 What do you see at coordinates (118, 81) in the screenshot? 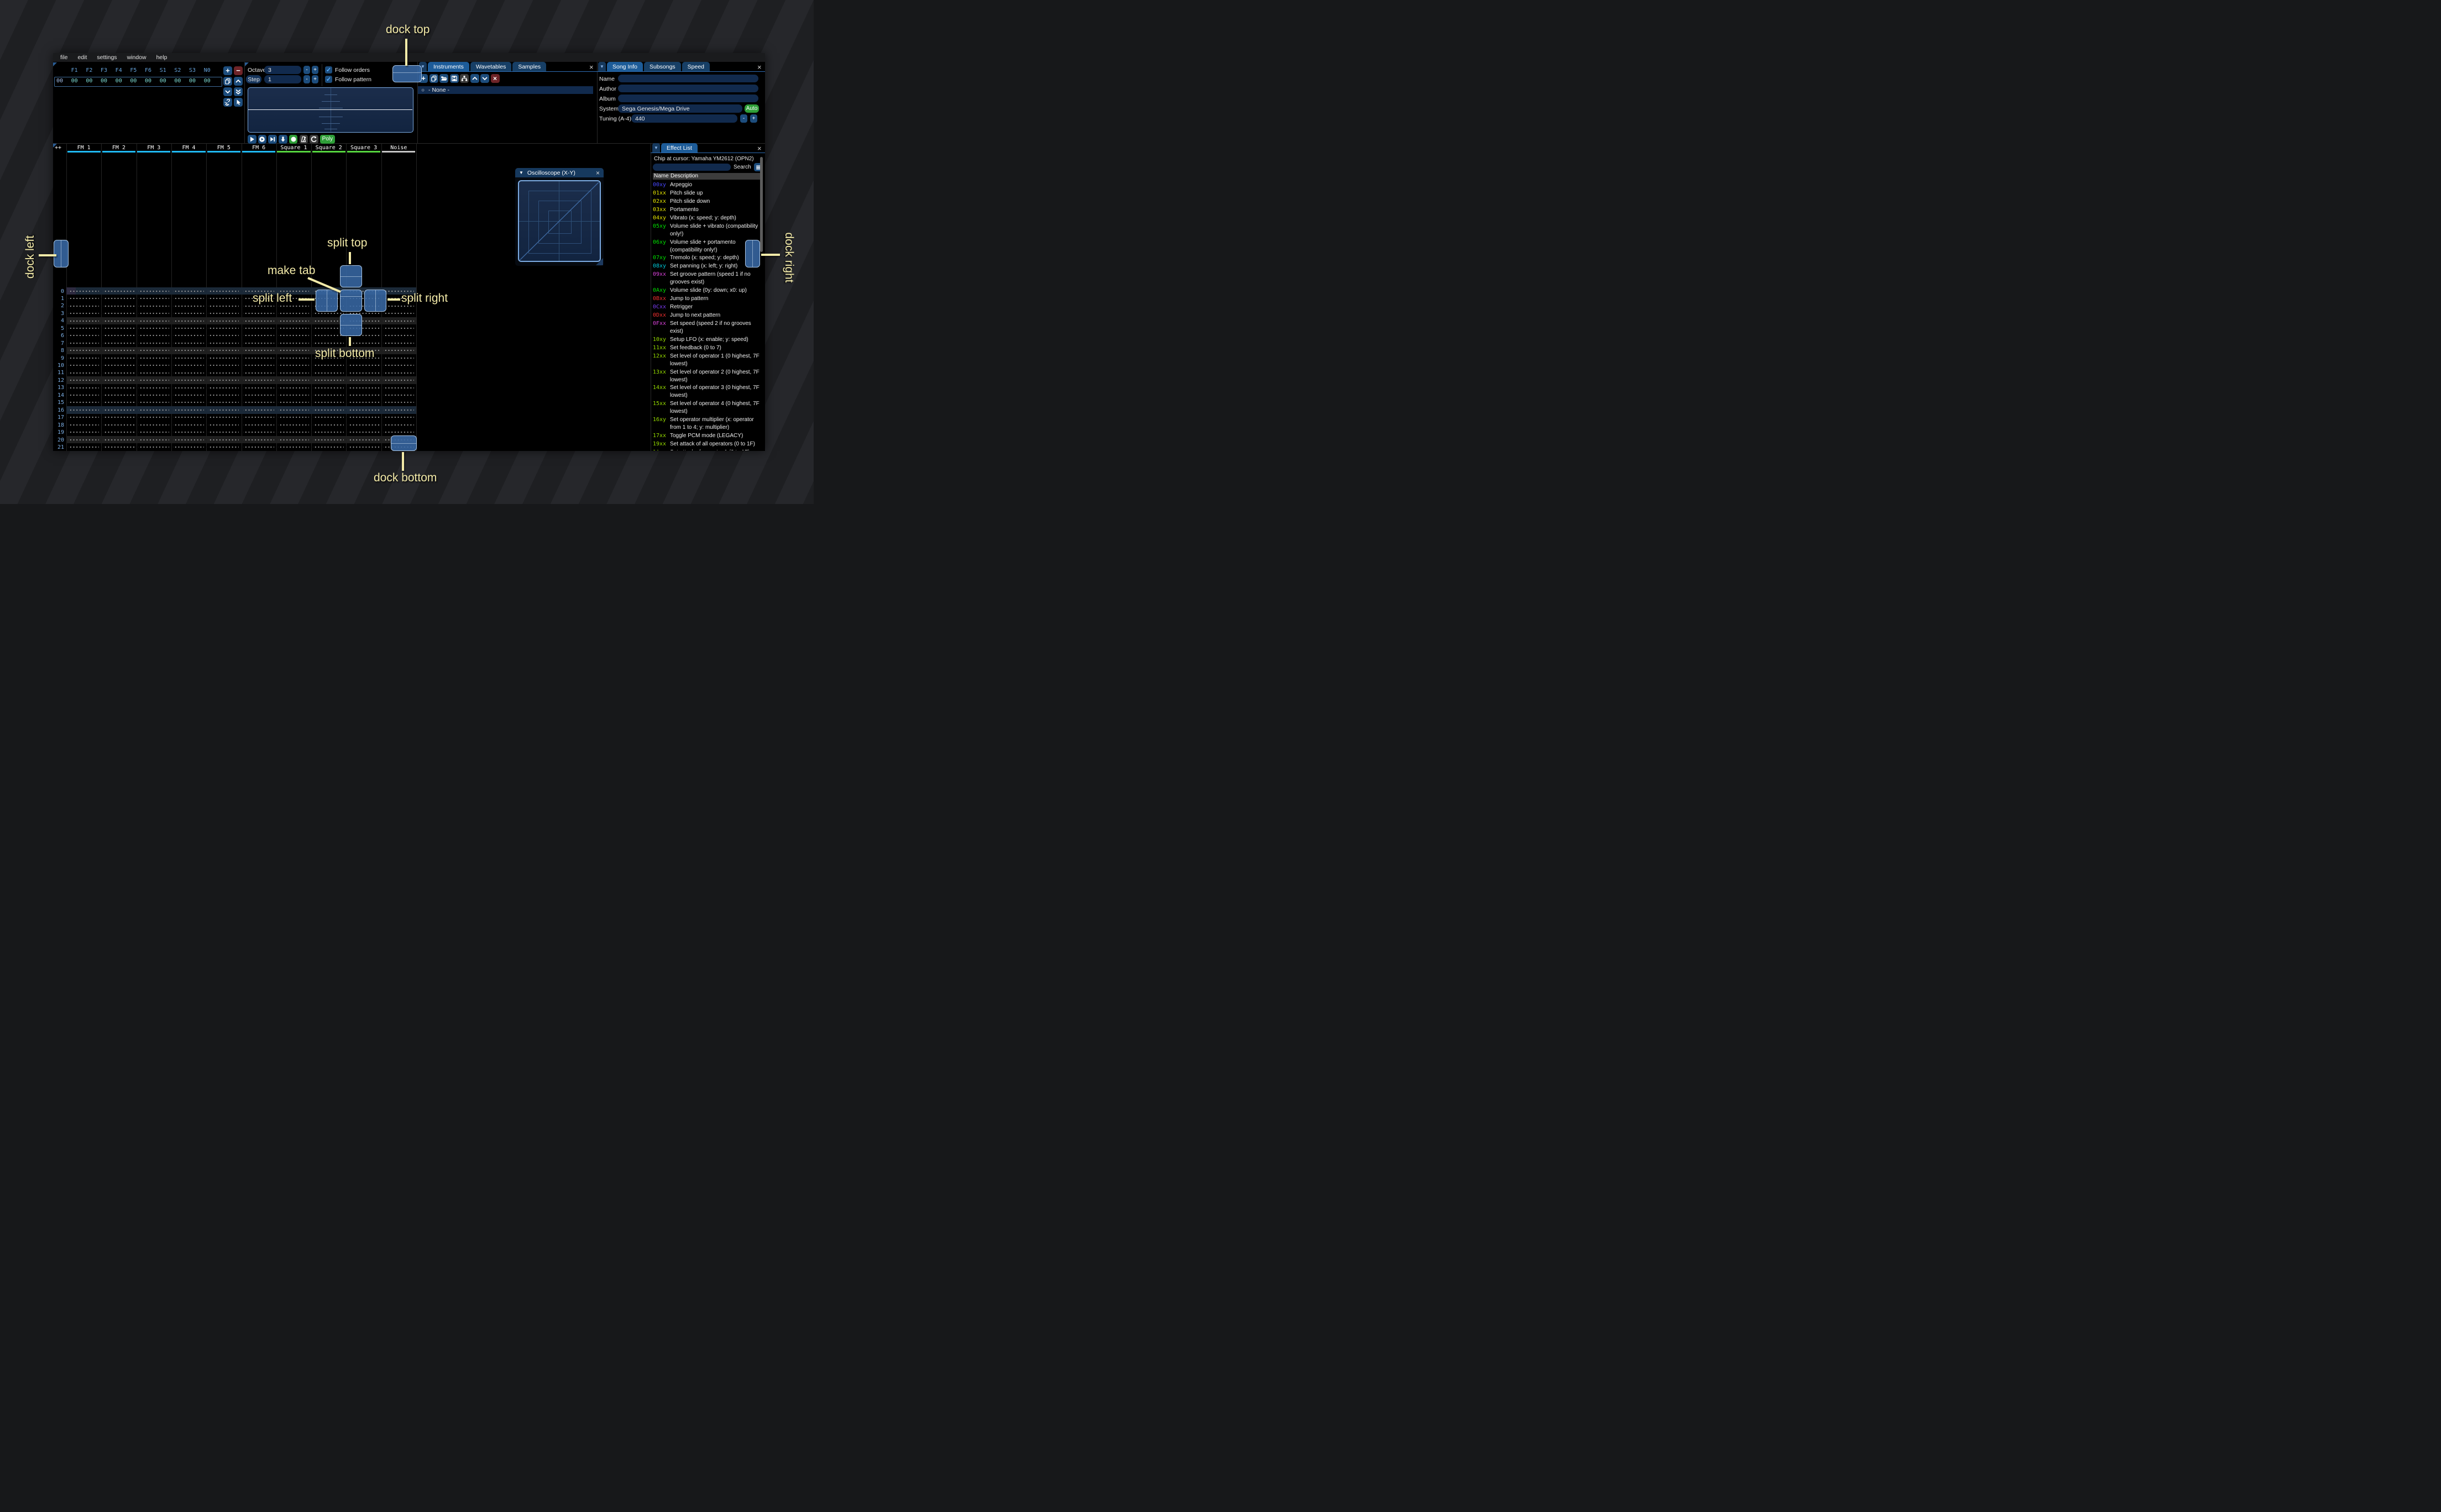
I see `orders-value-F4: 00` at bounding box center [118, 81].